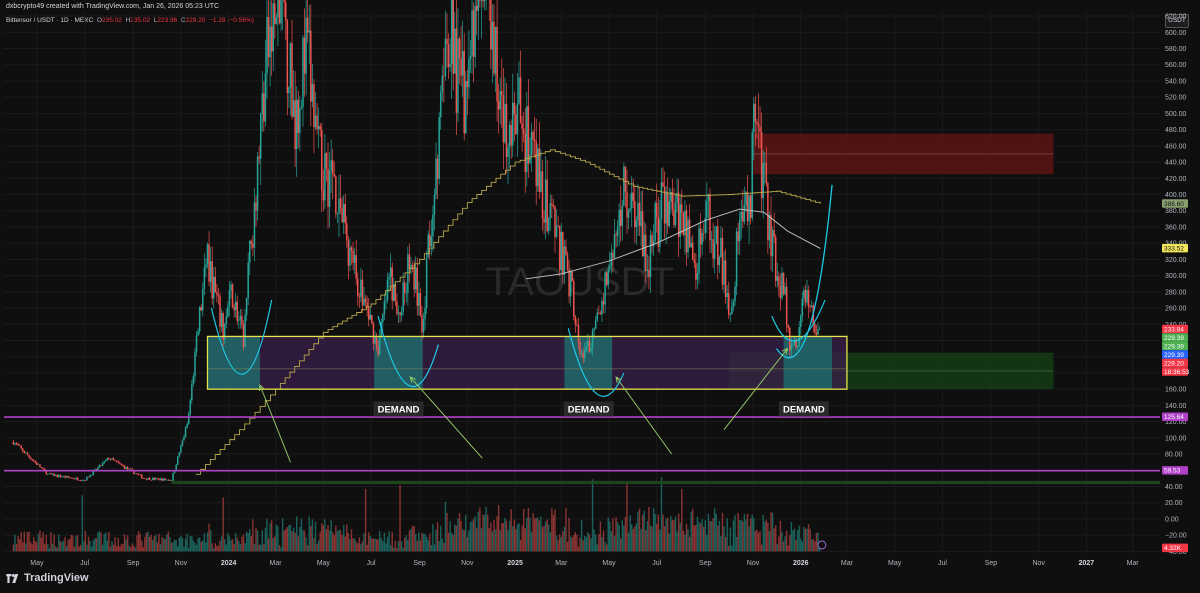 The image size is (1200, 593). Describe the element at coordinates (1174, 338) in the screenshot. I see `price-tag-label: 229.39` at that location.